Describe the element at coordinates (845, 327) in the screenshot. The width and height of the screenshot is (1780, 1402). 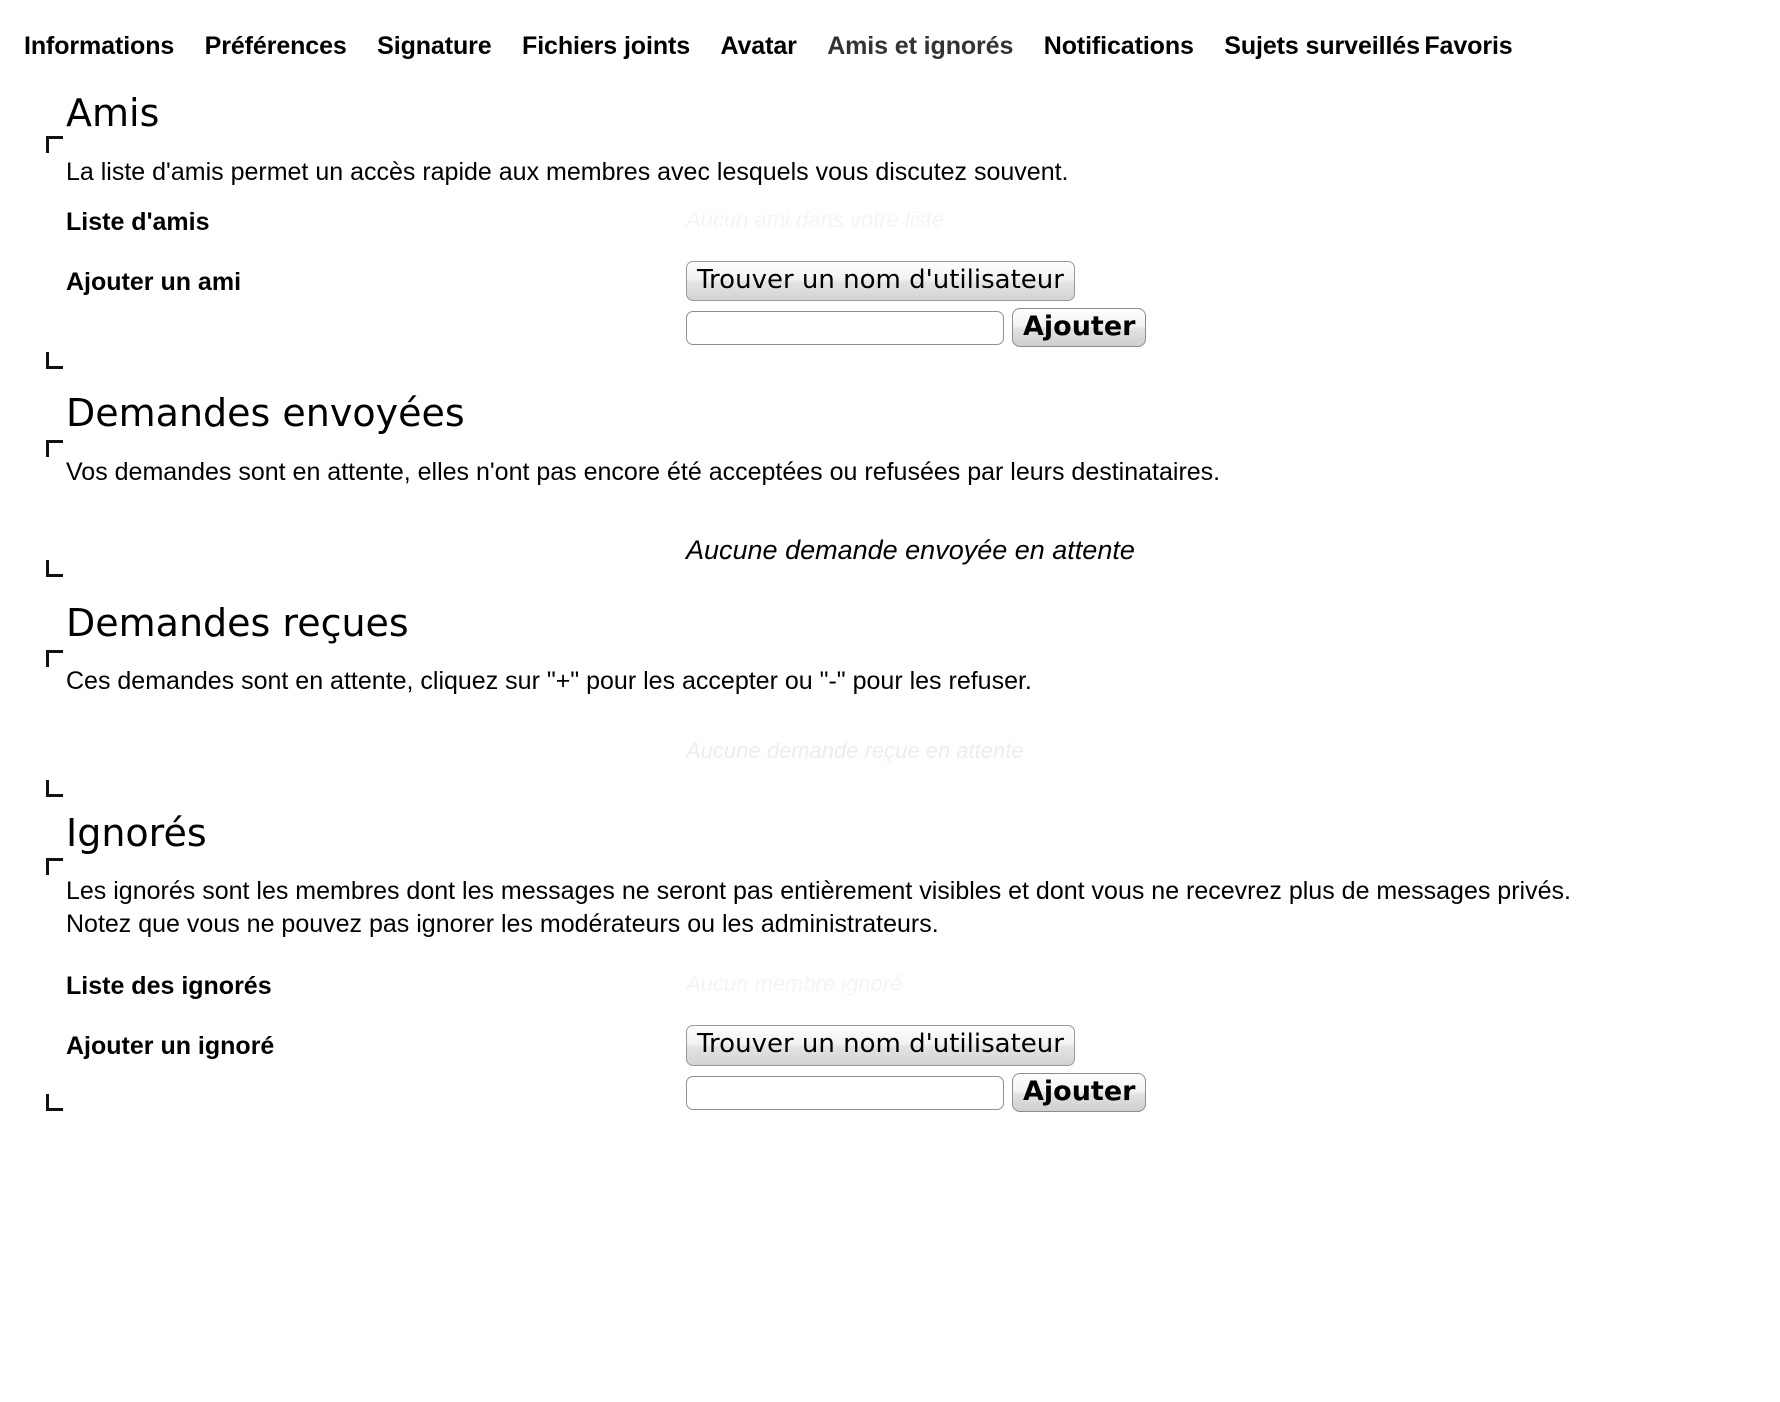
I see `add-friend-input` at that location.